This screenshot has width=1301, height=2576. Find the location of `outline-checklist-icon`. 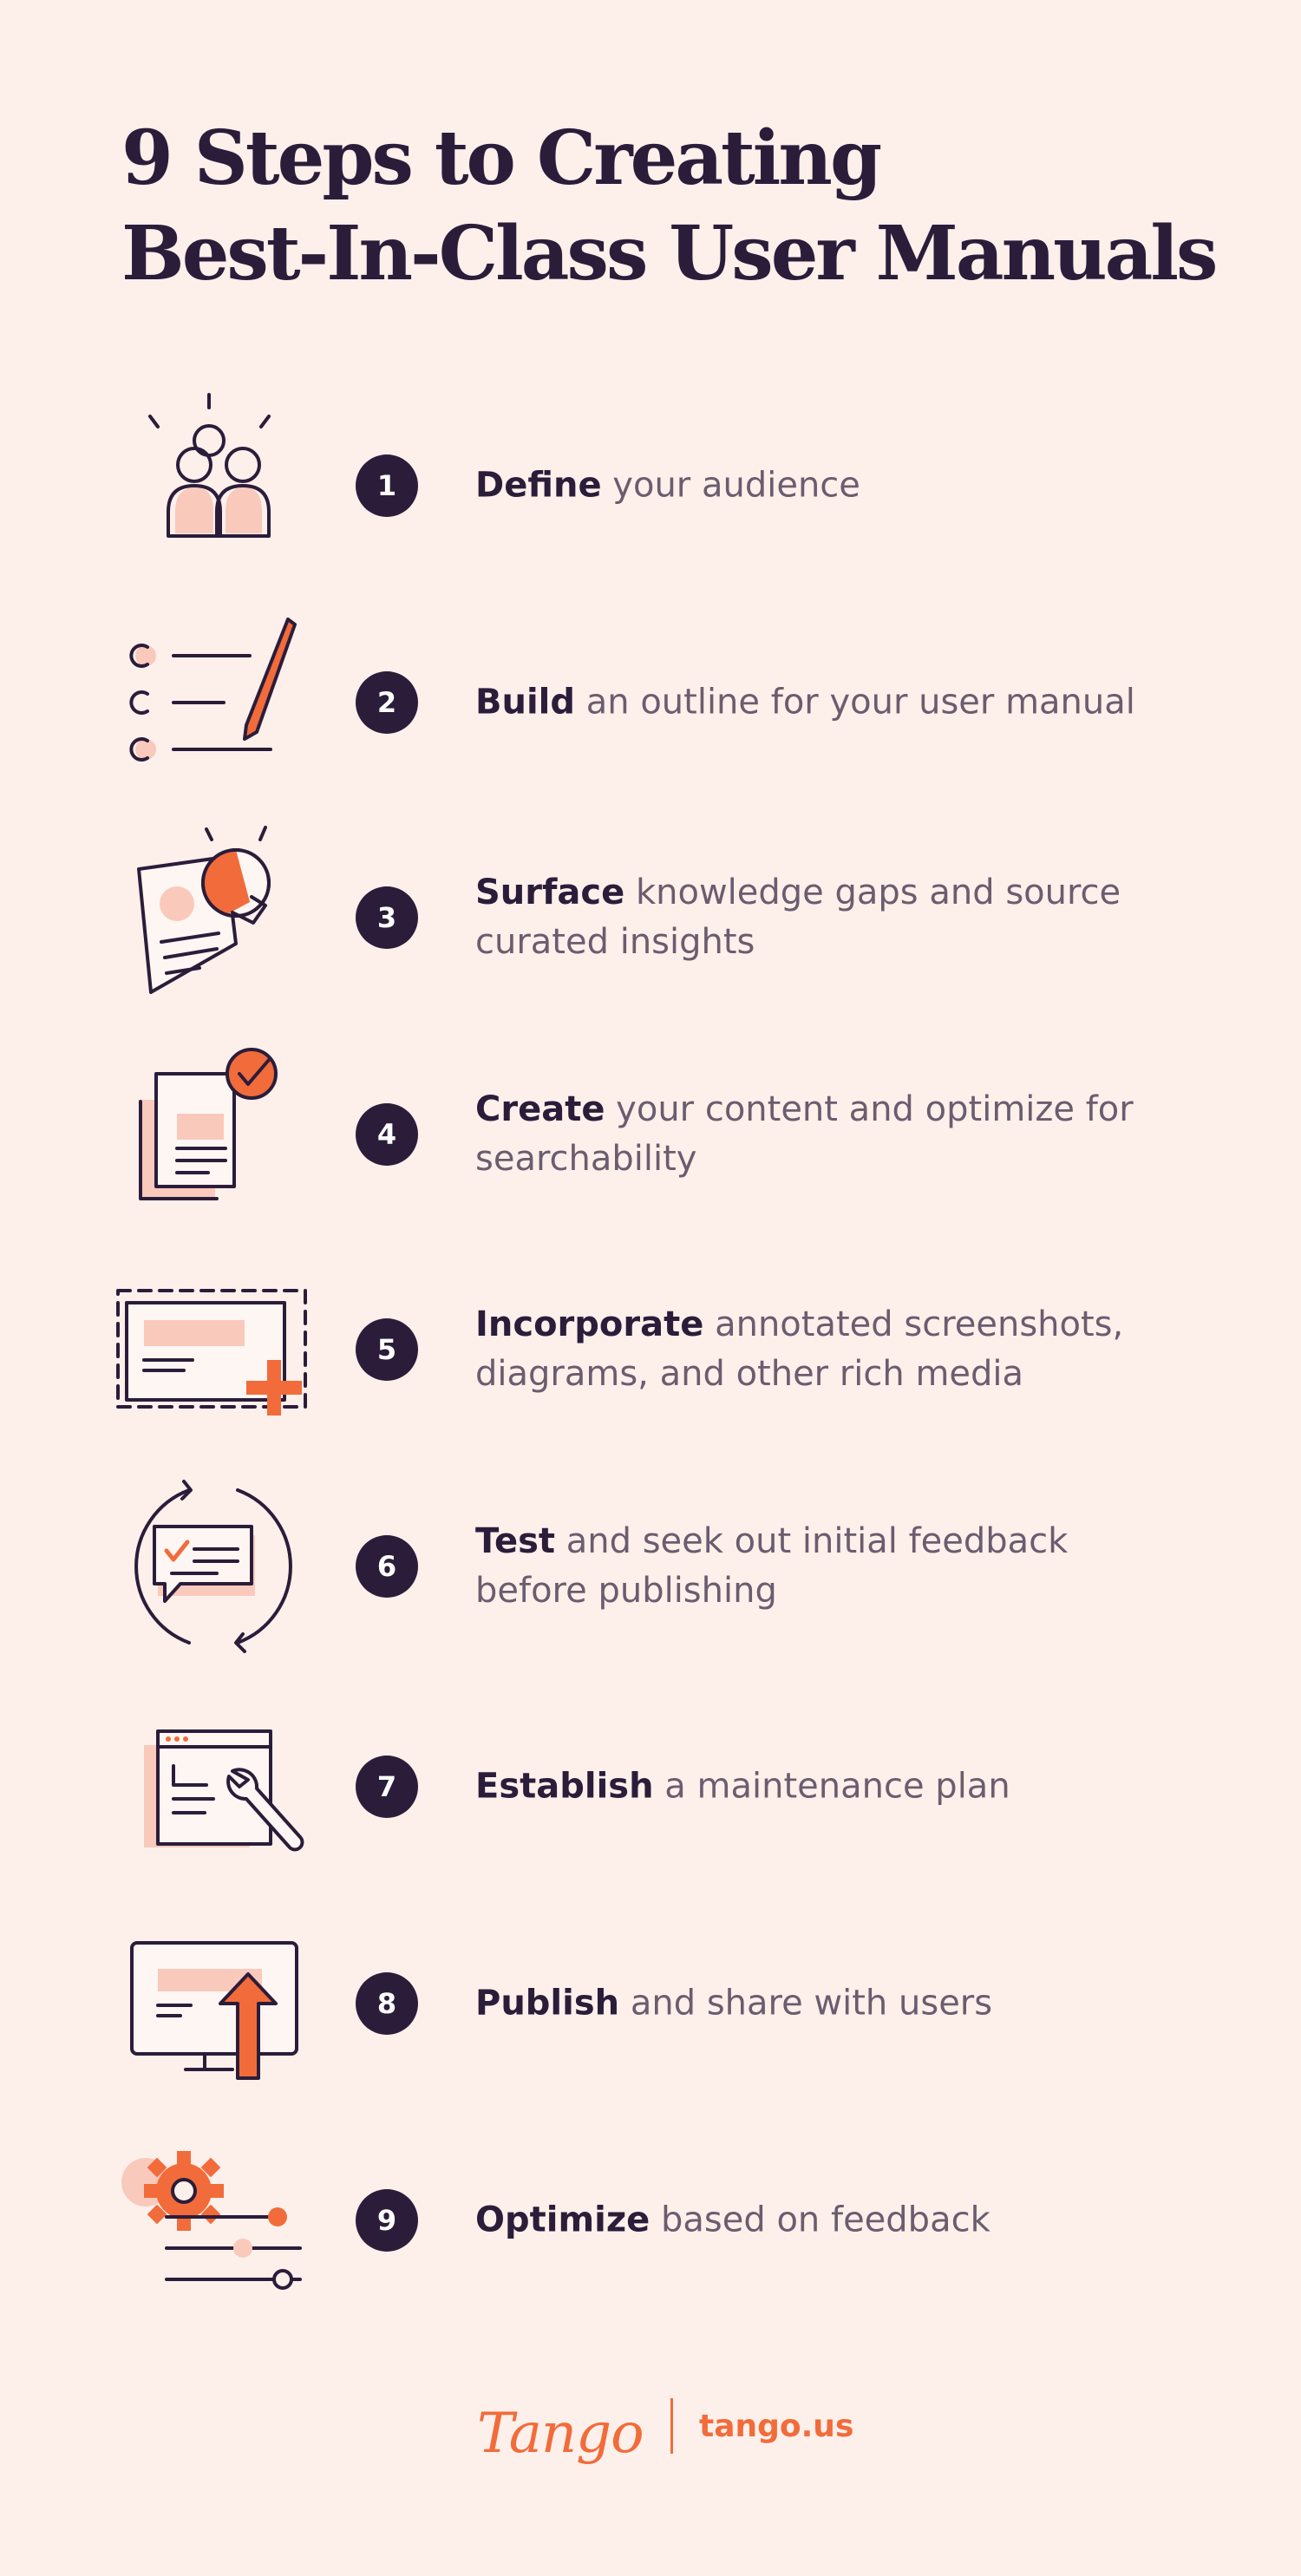

outline-checklist-icon is located at coordinates (212, 702).